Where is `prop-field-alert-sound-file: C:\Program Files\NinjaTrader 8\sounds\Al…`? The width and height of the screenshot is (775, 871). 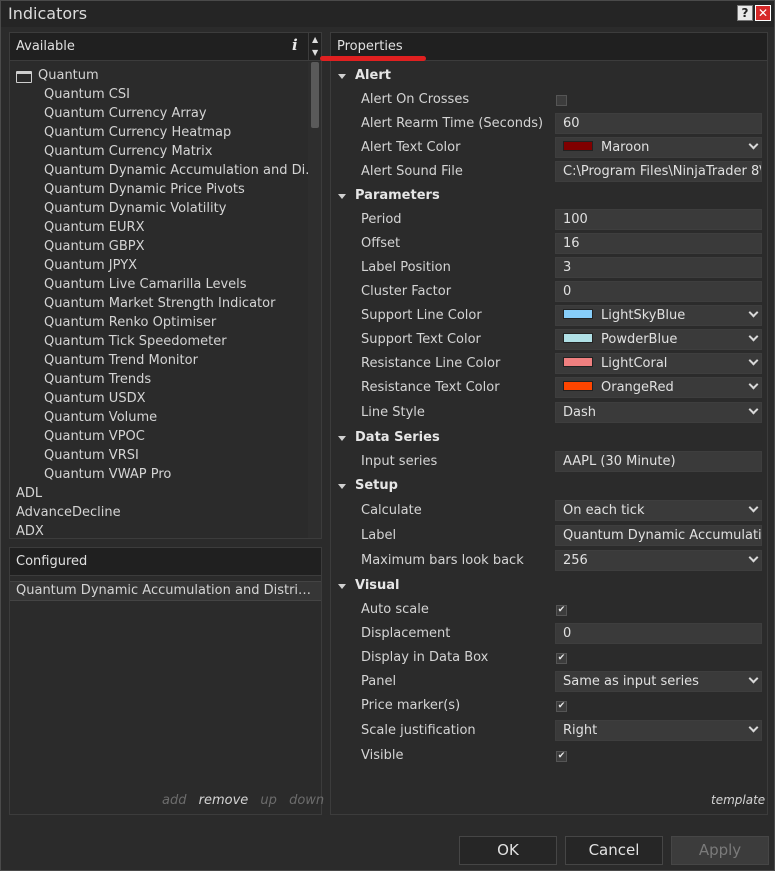
prop-field-alert-sound-file: C:\Program Files\NinjaTrader 8\sounds\Al… is located at coordinates (658, 171).